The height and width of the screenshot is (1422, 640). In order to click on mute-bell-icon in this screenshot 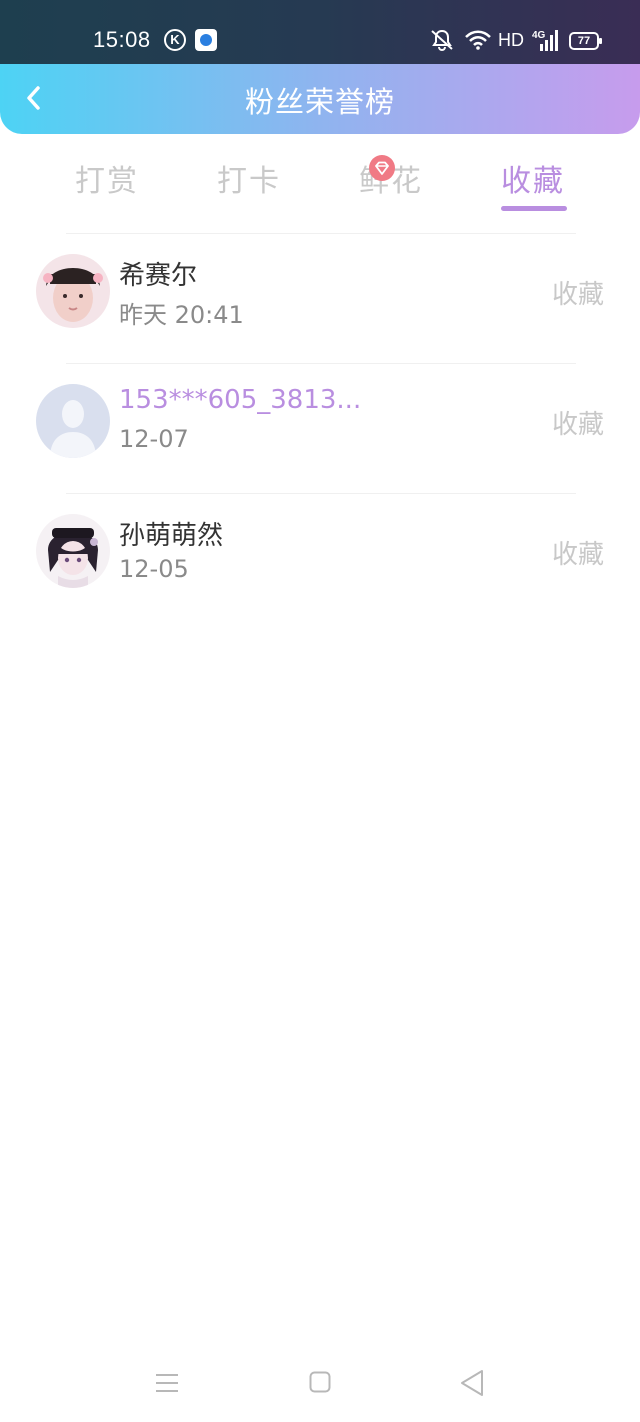, I will do `click(442, 40)`.